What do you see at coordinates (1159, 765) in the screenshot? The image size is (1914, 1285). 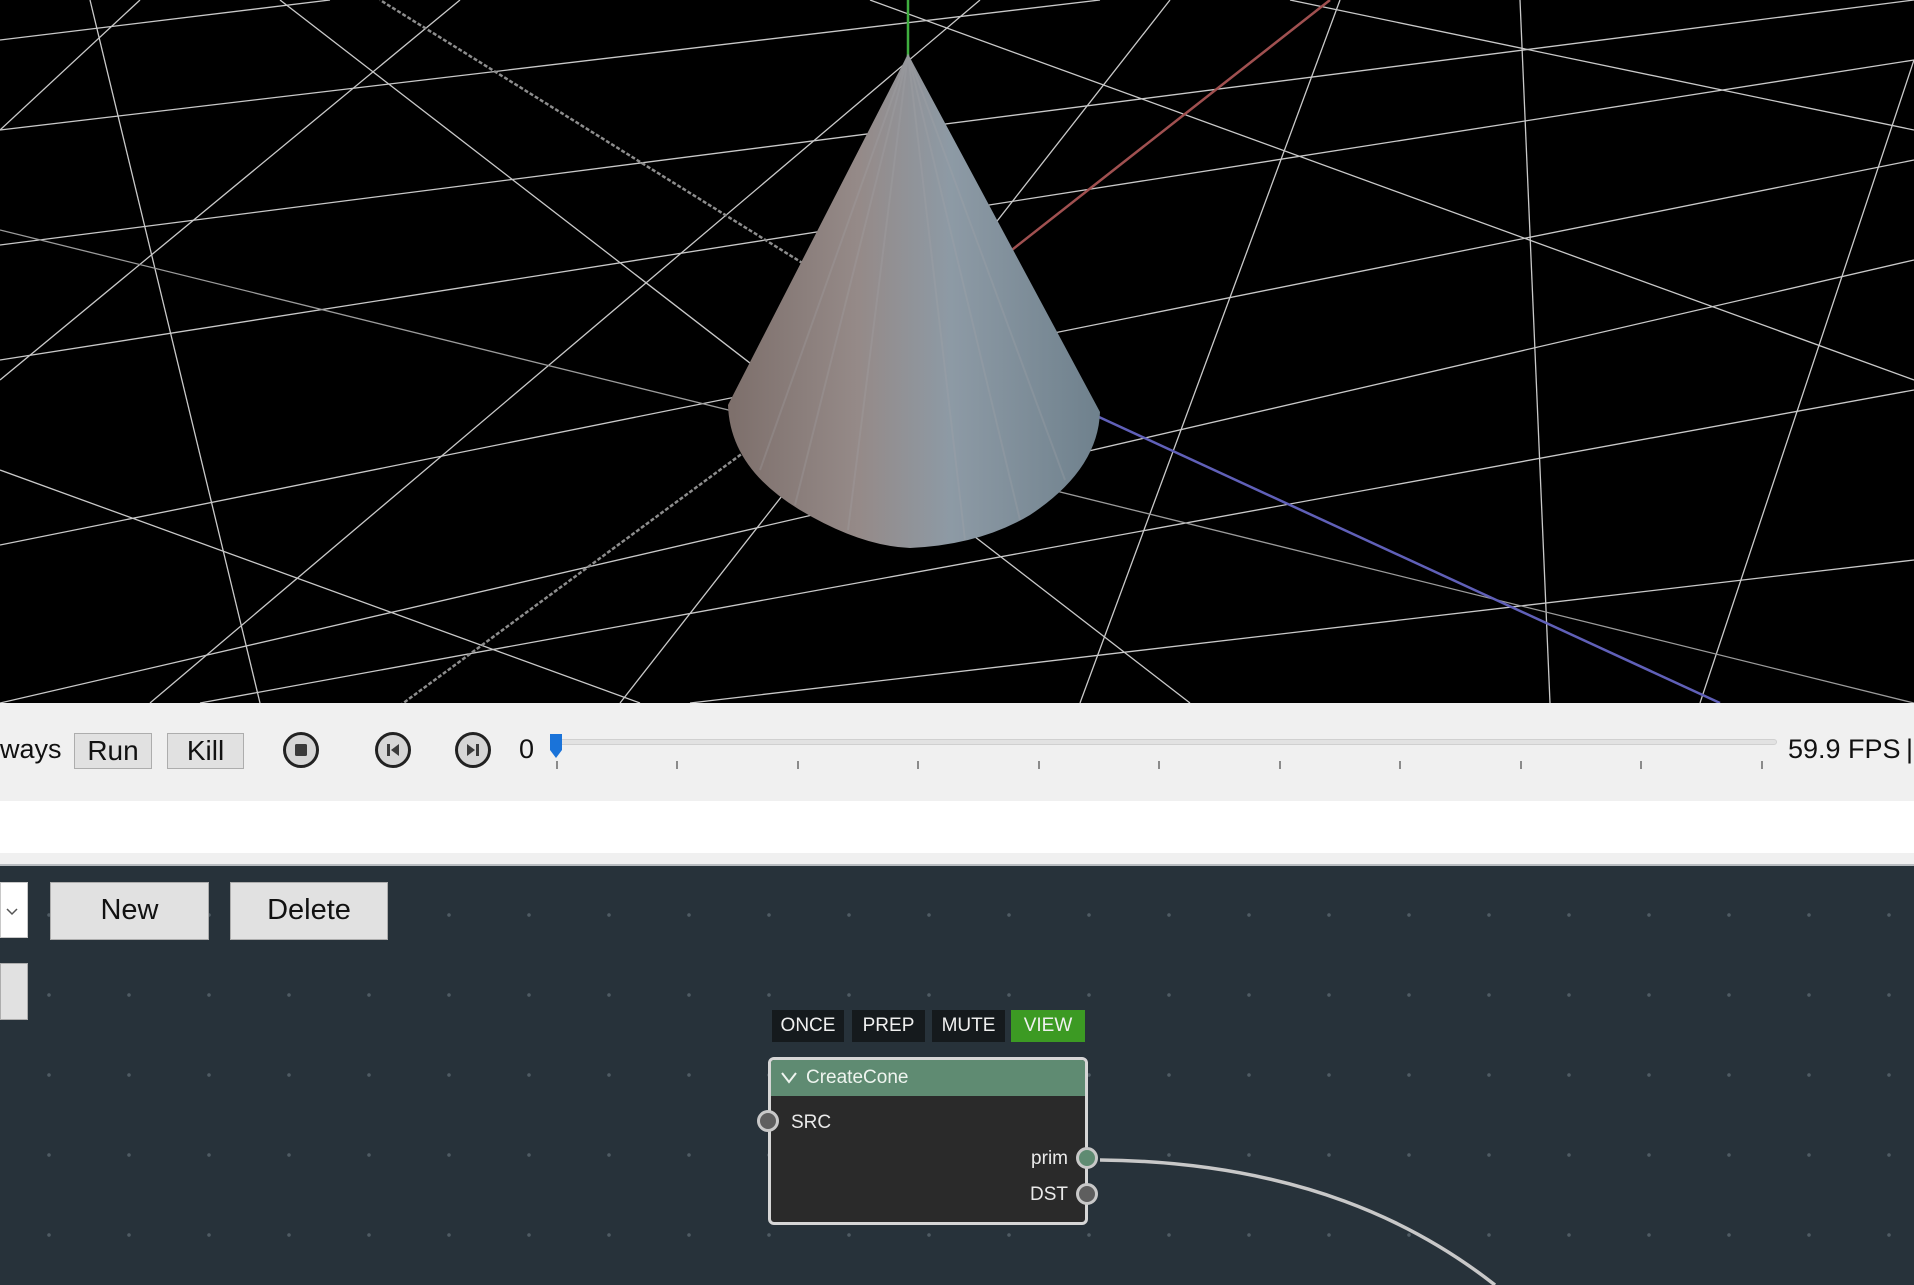 I see `timeline-ticks` at bounding box center [1159, 765].